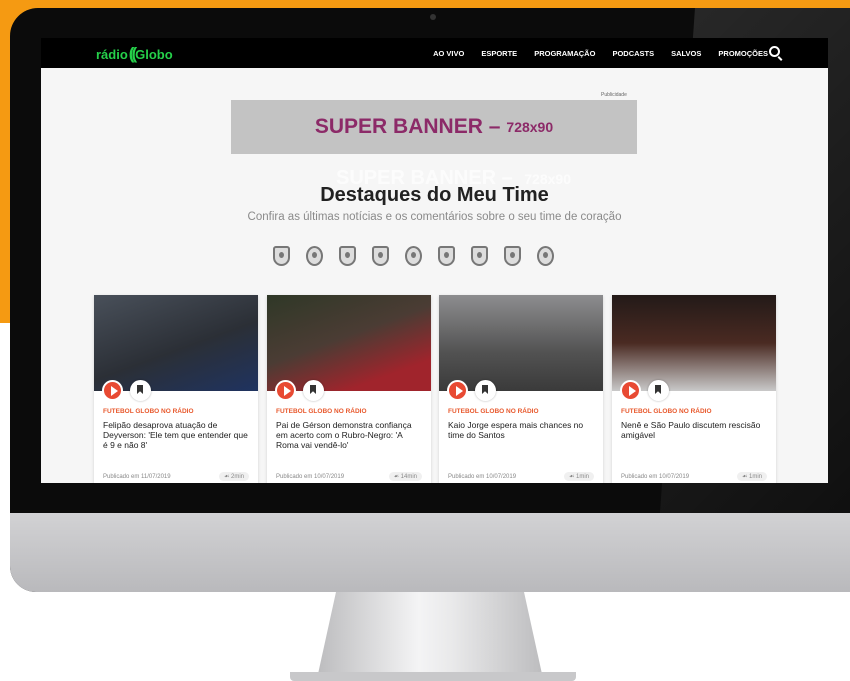 The image size is (850, 681). I want to click on monitor-base, so click(433, 676).